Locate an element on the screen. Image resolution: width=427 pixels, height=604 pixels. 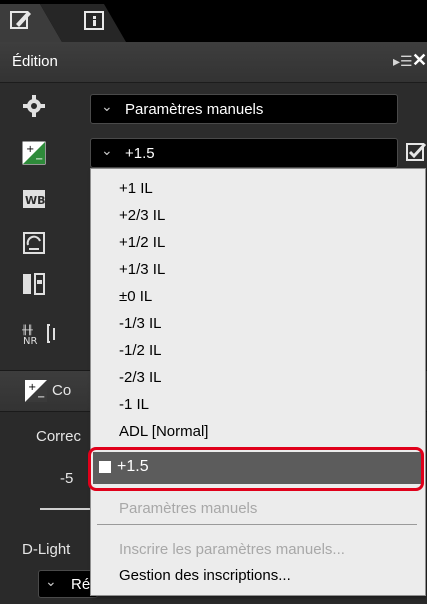
correction-slider is located at coordinates (65, 509).